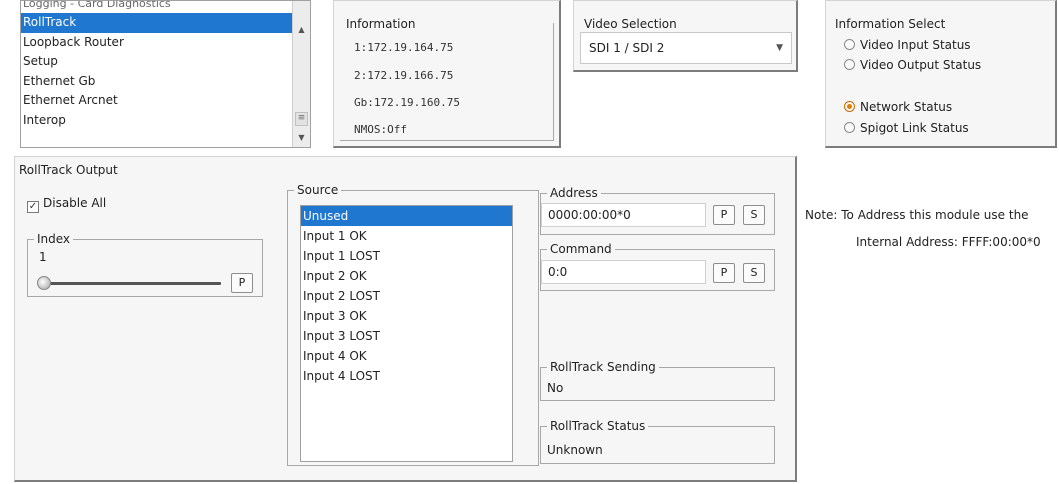 Image resolution: width=1059 pixels, height=484 pixels. Describe the element at coordinates (406, 356) in the screenshot. I see `source-item: Input 4 OK` at that location.